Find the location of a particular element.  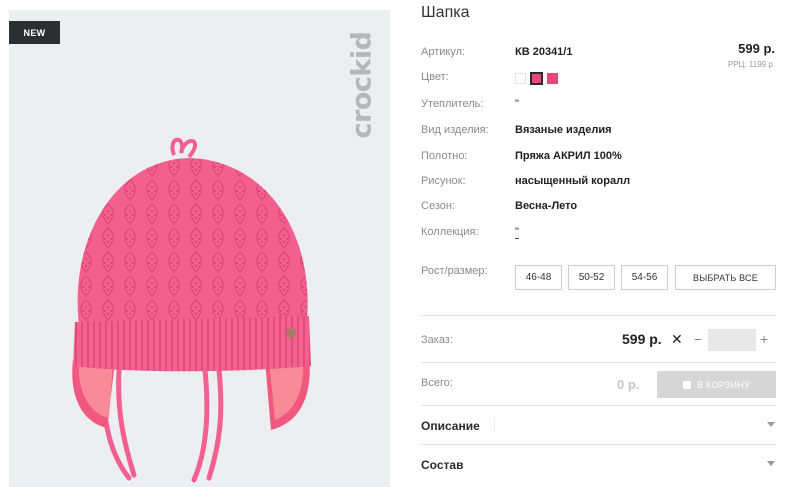

spec-label: Сезон: is located at coordinates (438, 206).